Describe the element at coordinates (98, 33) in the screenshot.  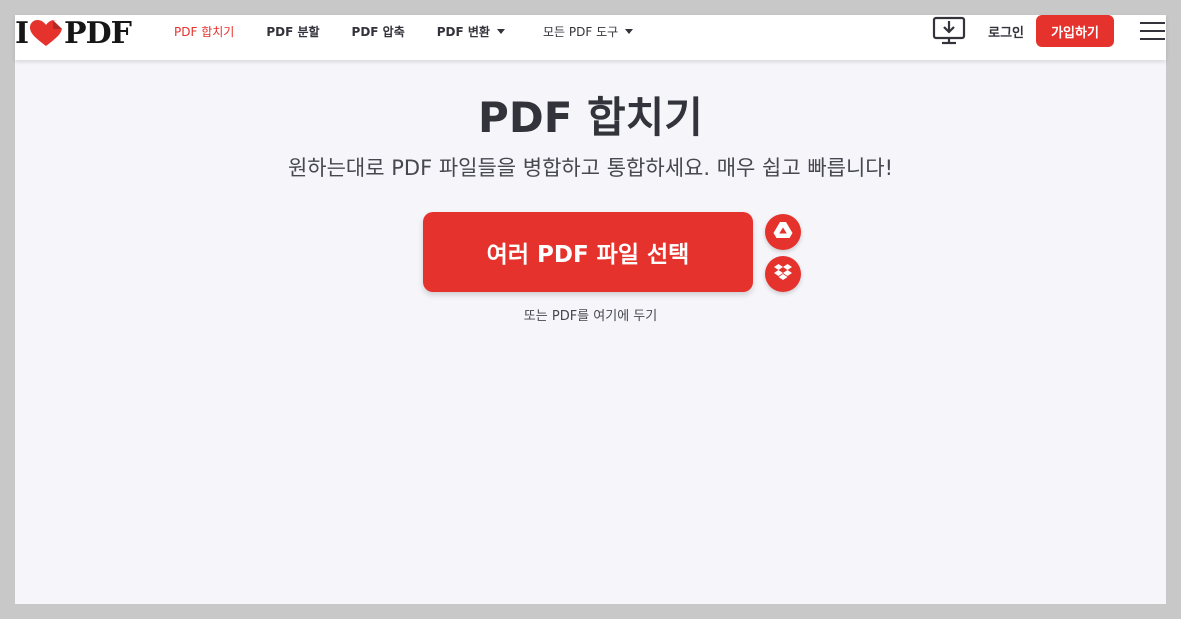
I see `logo-word: PDF` at that location.